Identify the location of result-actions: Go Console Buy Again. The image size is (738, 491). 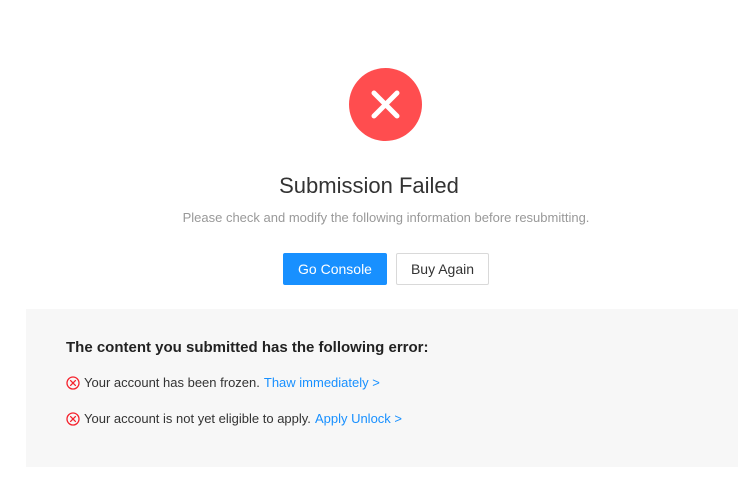
(386, 269).